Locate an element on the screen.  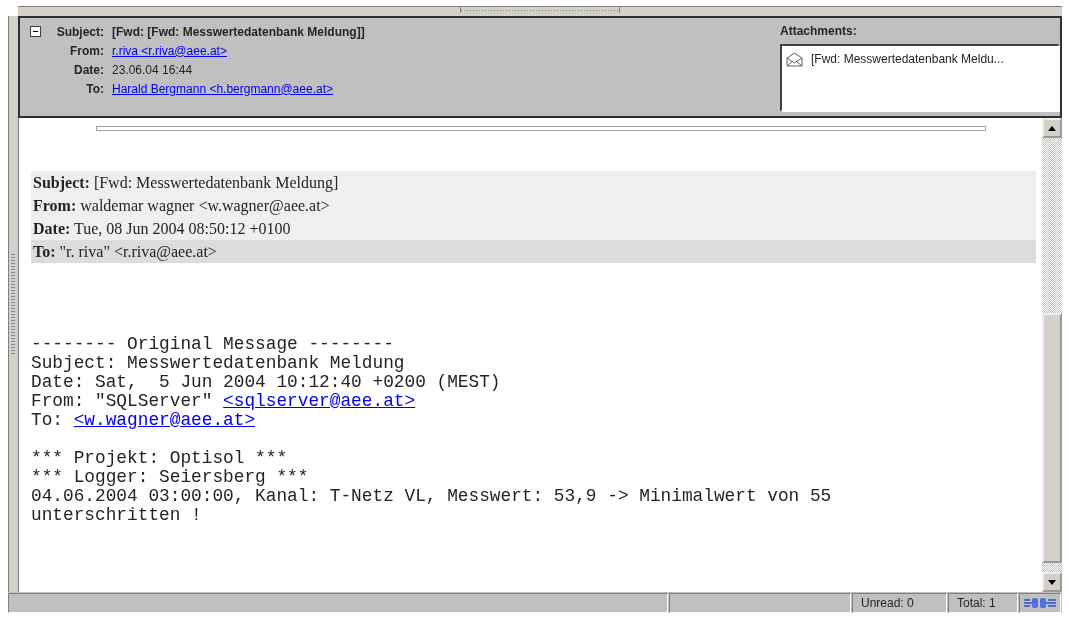
field-label: From: is located at coordinates (87, 51).